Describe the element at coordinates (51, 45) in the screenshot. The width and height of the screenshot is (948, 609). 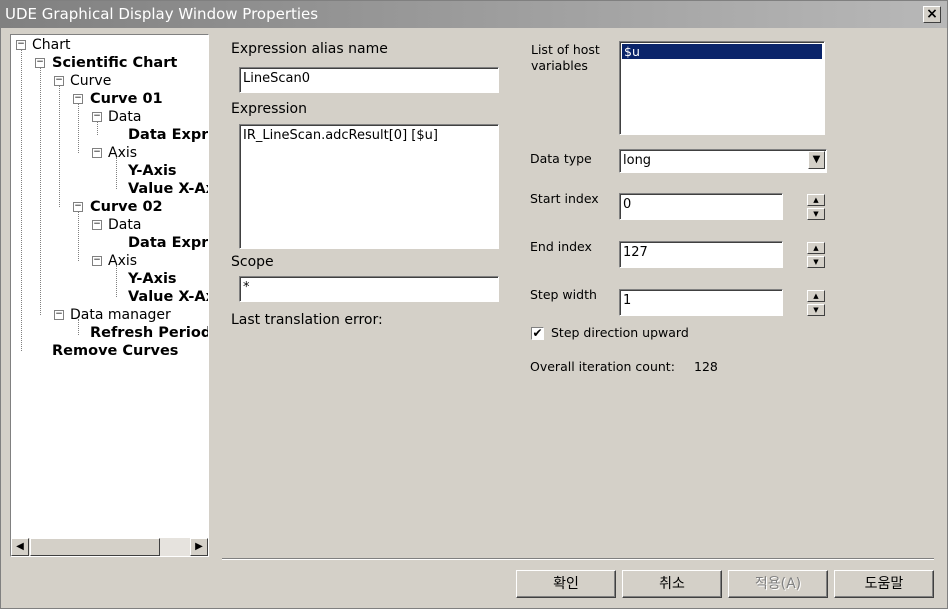
I see `tree-node-chart: Chart` at that location.